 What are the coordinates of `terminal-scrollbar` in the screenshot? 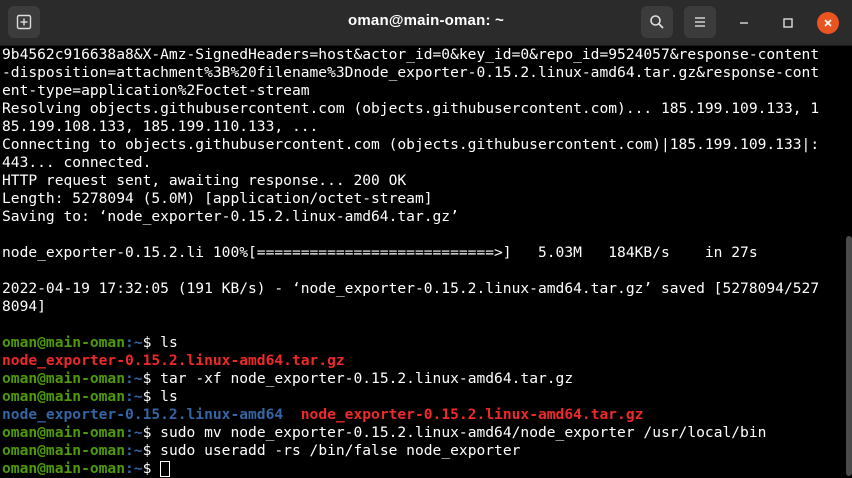 It's located at (849, 356).